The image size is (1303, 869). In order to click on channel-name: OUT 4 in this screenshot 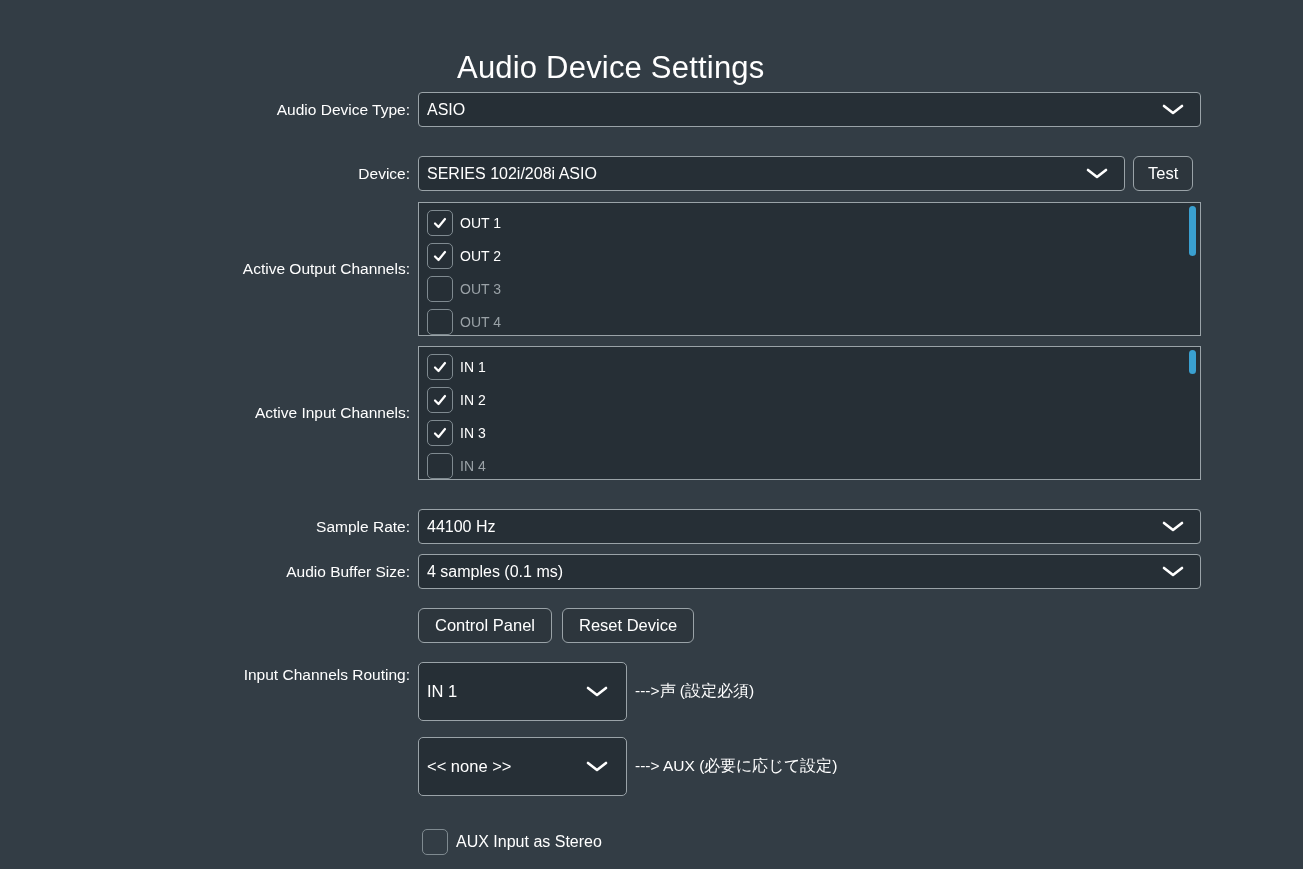, I will do `click(480, 321)`.